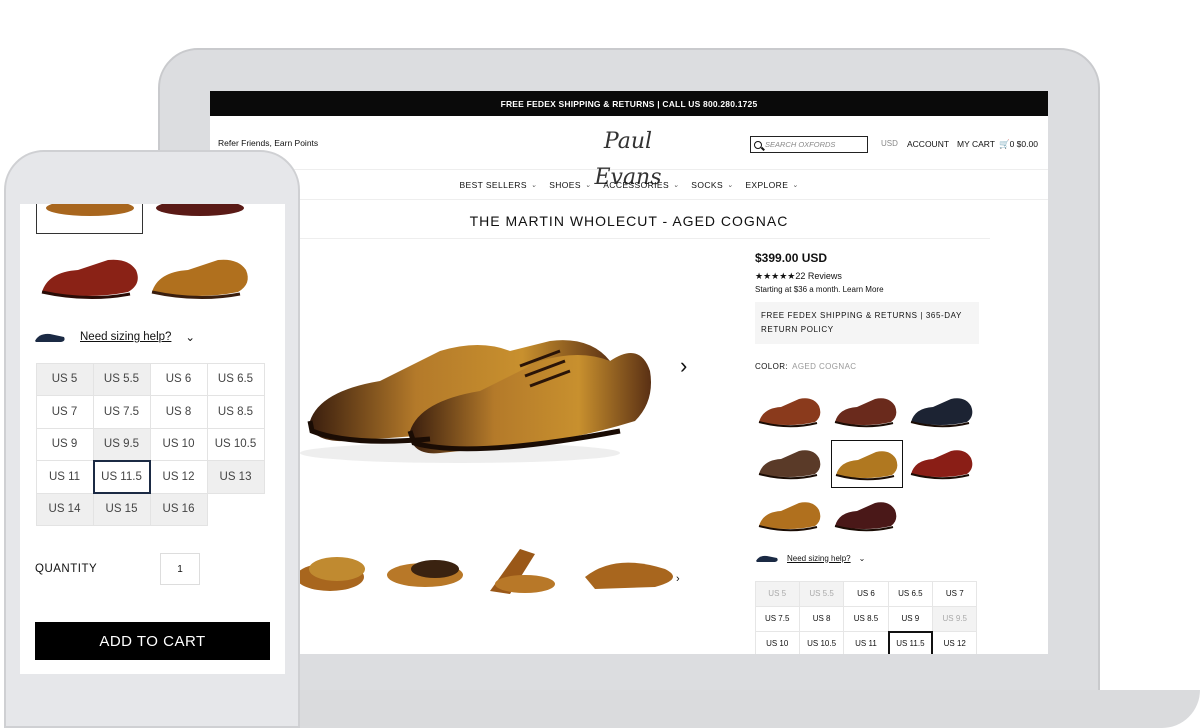 The image size is (1200, 728). What do you see at coordinates (121, 509) in the screenshot?
I see `size-option: US 15` at bounding box center [121, 509].